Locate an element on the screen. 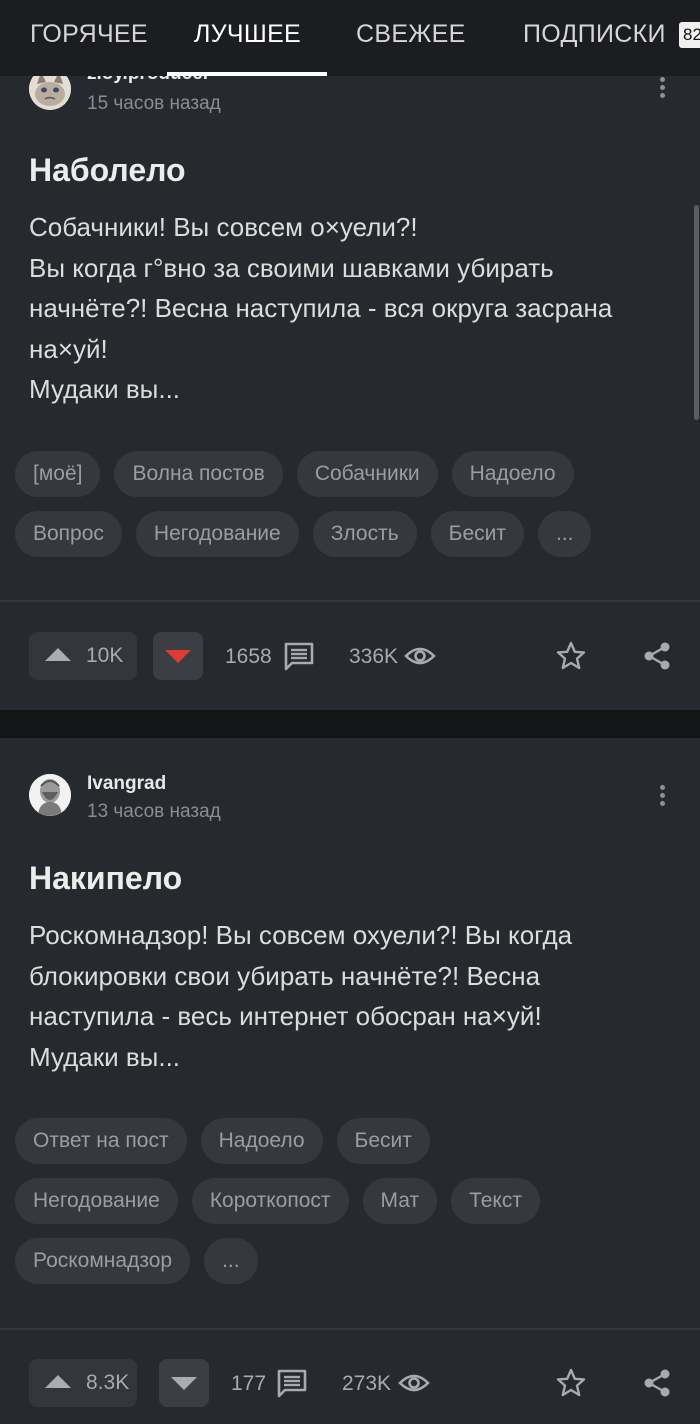 Image resolution: width=700 pixels, height=1424 pixels. notification-badge: 82 is located at coordinates (689, 35).